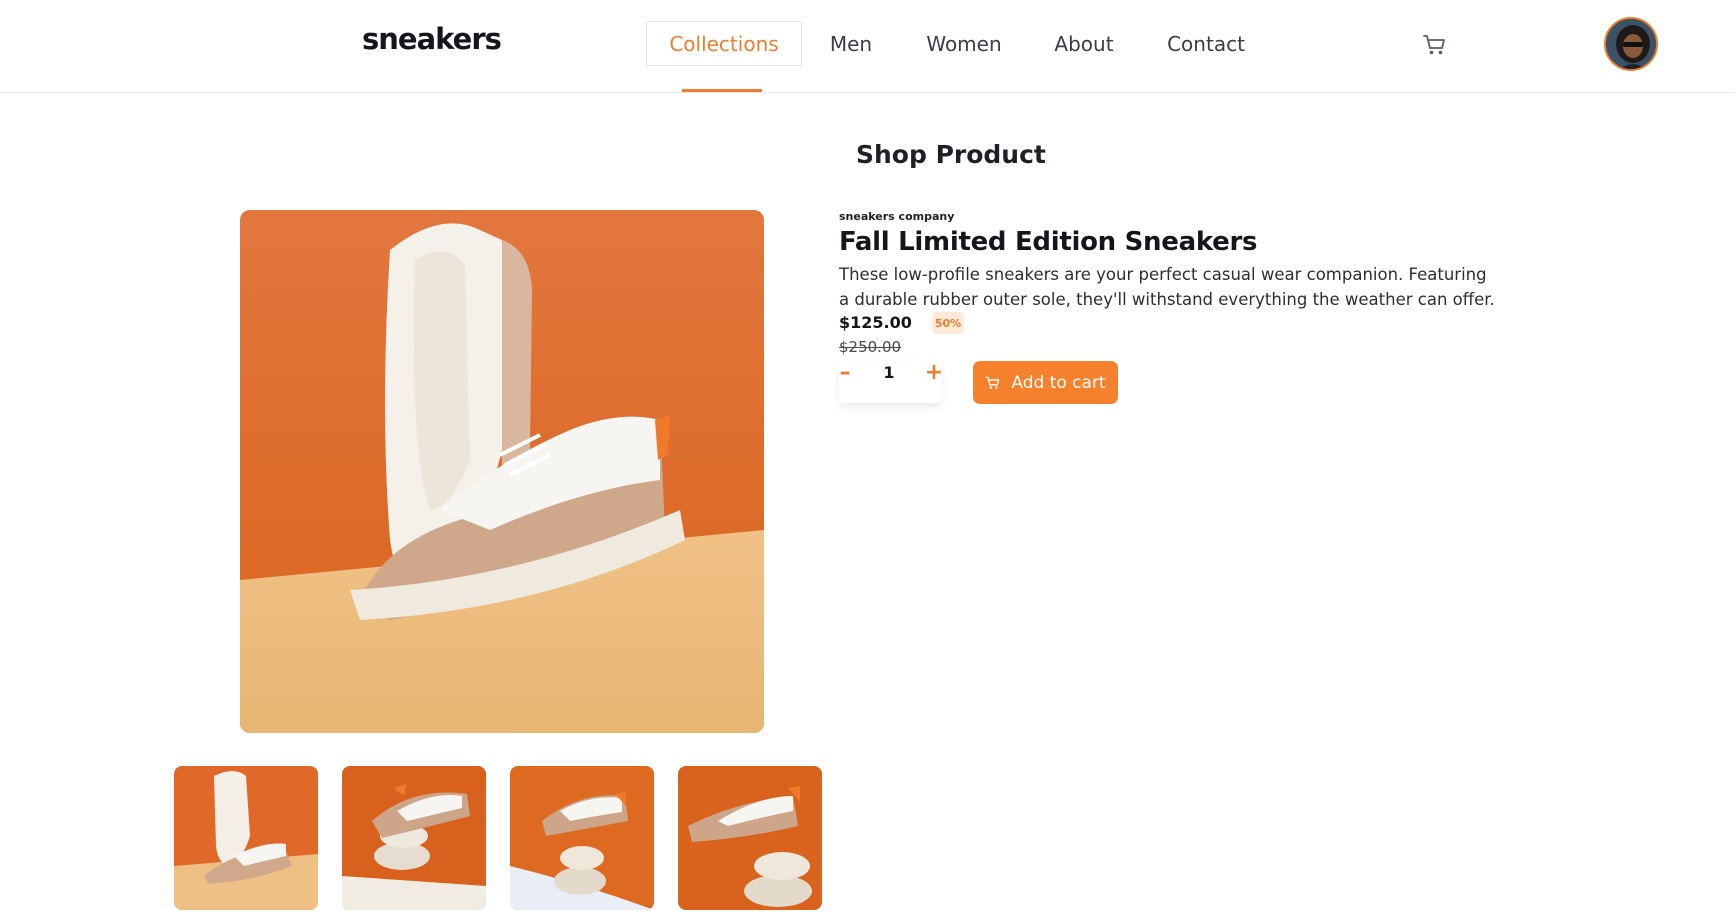 Image resolution: width=1735 pixels, height=924 pixels. What do you see at coordinates (889, 372) in the screenshot?
I see `quantity-value: 1` at bounding box center [889, 372].